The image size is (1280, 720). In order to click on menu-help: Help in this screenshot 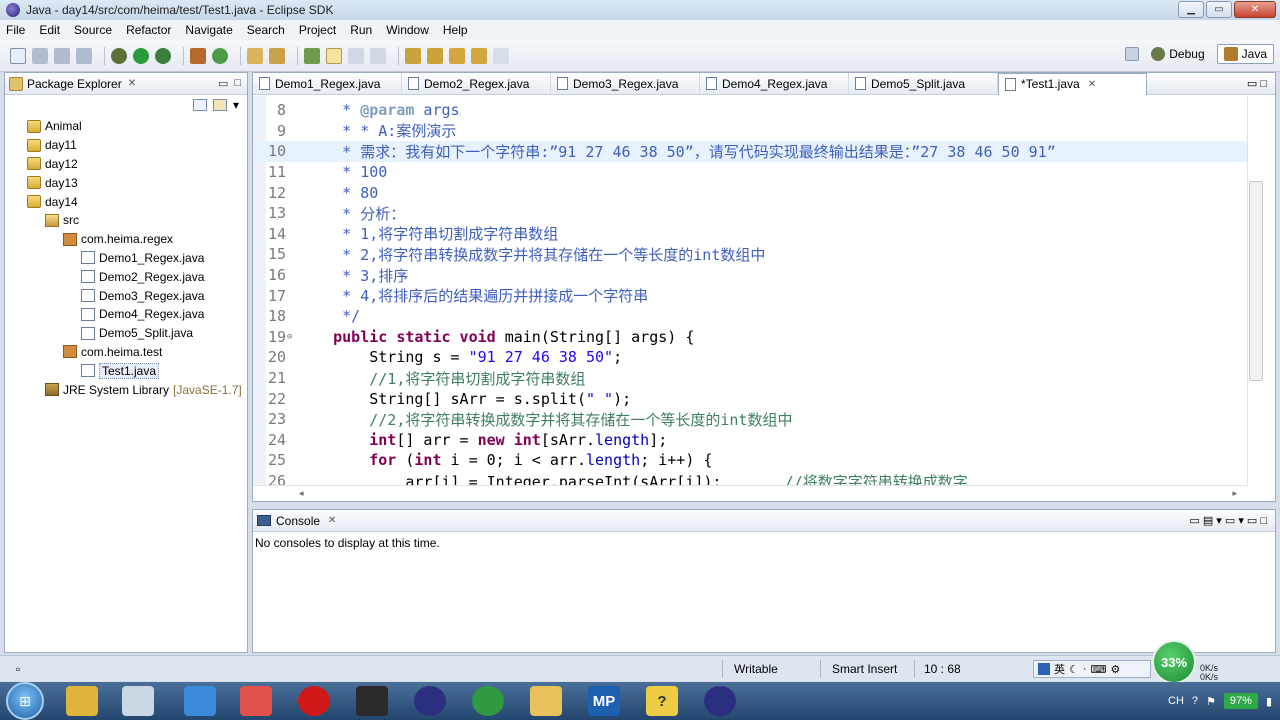, I will do `click(455, 30)`.